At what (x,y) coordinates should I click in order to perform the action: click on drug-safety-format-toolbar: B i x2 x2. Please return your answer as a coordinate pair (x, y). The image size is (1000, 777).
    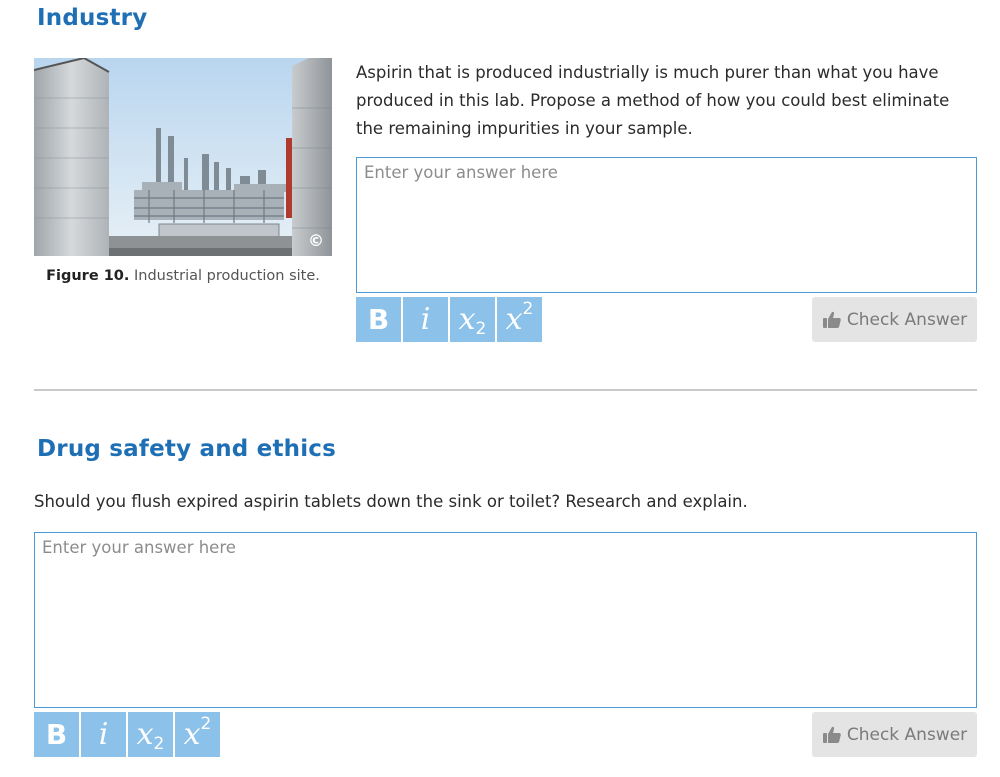
    Looking at the image, I should click on (127, 734).